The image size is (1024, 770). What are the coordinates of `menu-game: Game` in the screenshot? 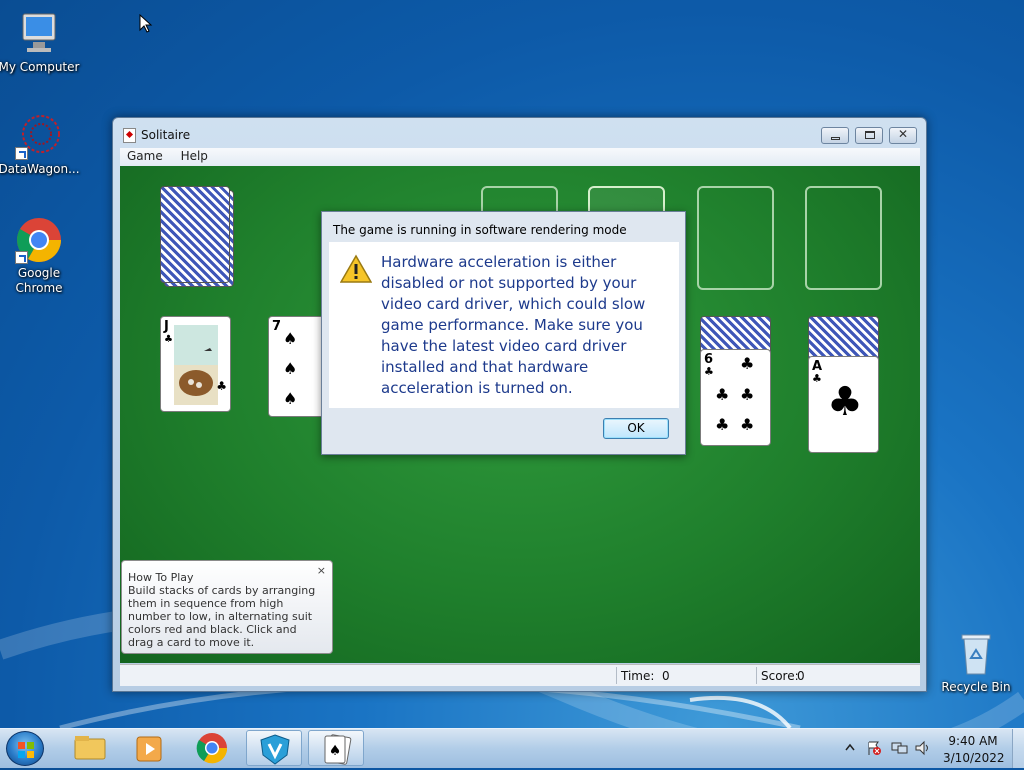 It's located at (145, 156).